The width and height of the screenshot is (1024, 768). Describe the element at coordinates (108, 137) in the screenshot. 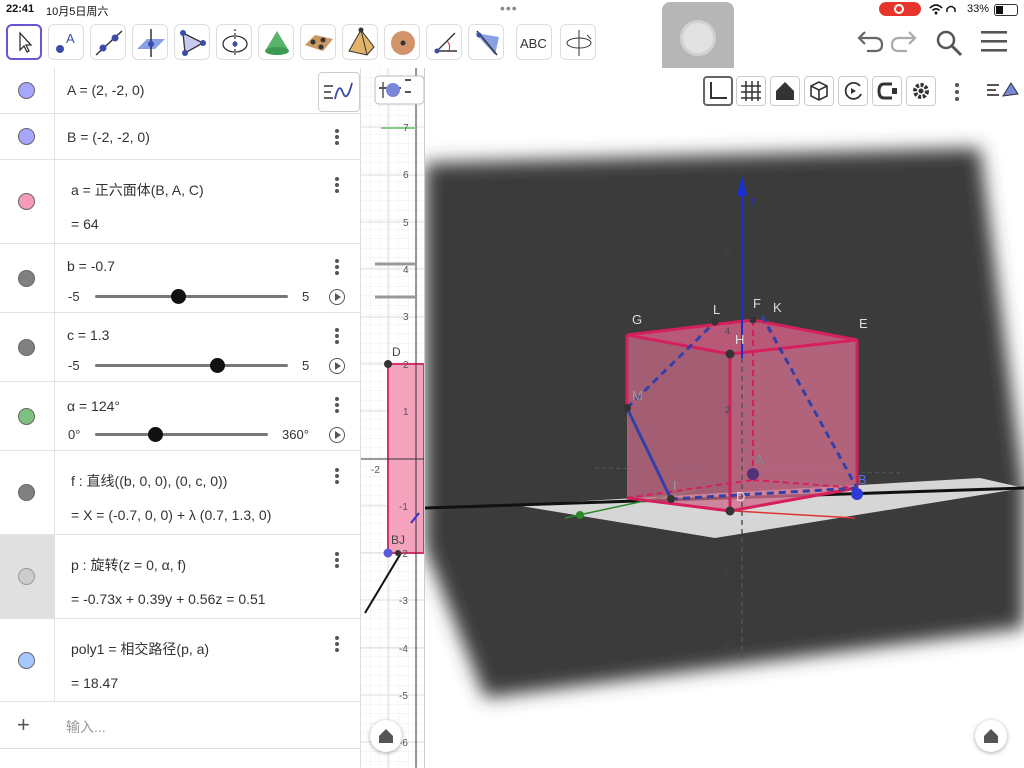

I see `definition-text: B = (-2, -2, 0)` at that location.